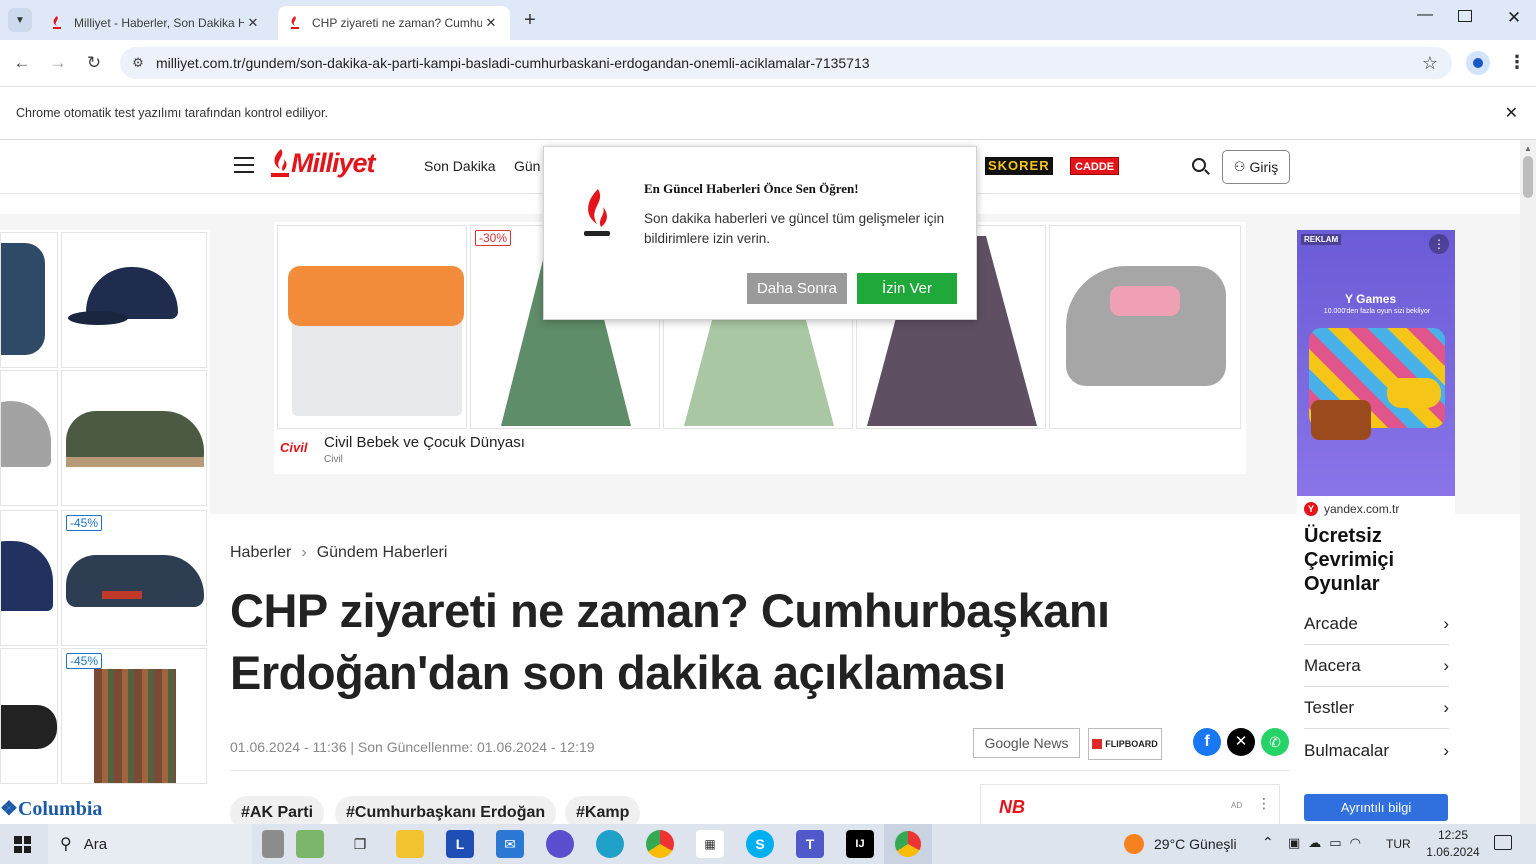  What do you see at coordinates (1511, 113) in the screenshot?
I see `close-infobar-icon: ✕` at bounding box center [1511, 113].